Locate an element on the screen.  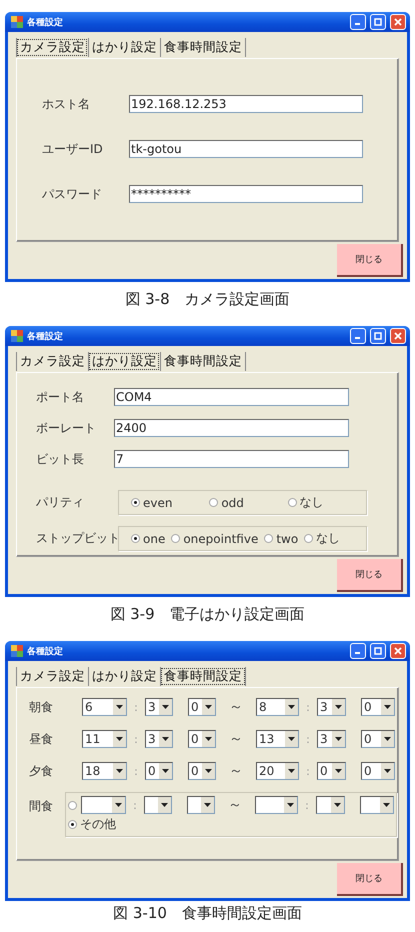
combo-box: 20 is located at coordinates (277, 771).